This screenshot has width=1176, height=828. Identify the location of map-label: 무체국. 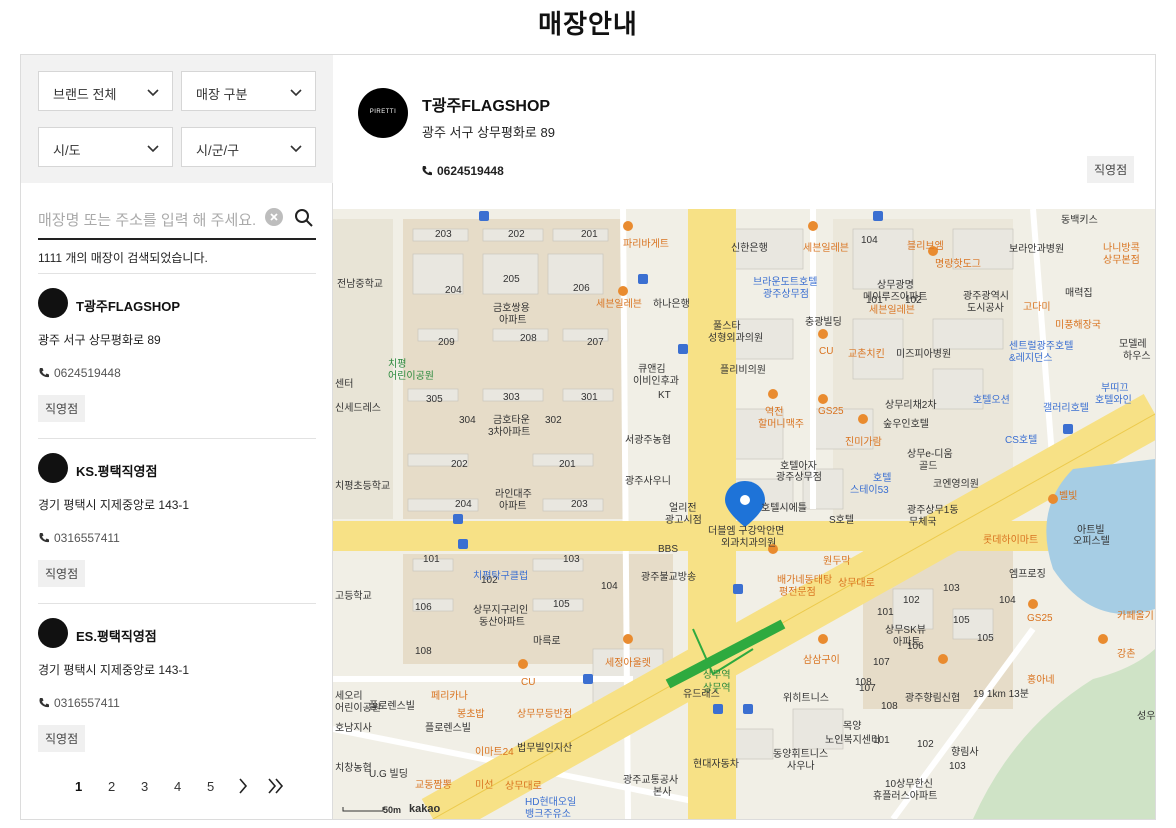
(923, 522).